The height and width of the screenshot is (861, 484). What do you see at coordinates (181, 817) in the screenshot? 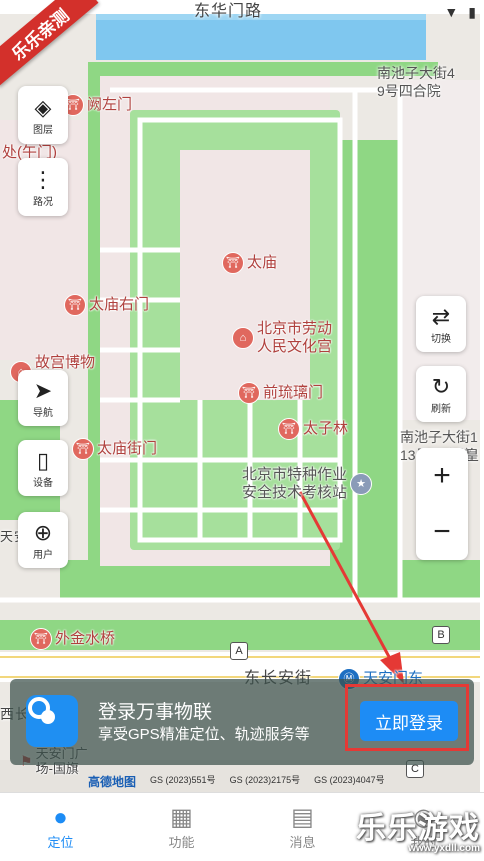
I see `grid-icon: ▦` at bounding box center [181, 817].